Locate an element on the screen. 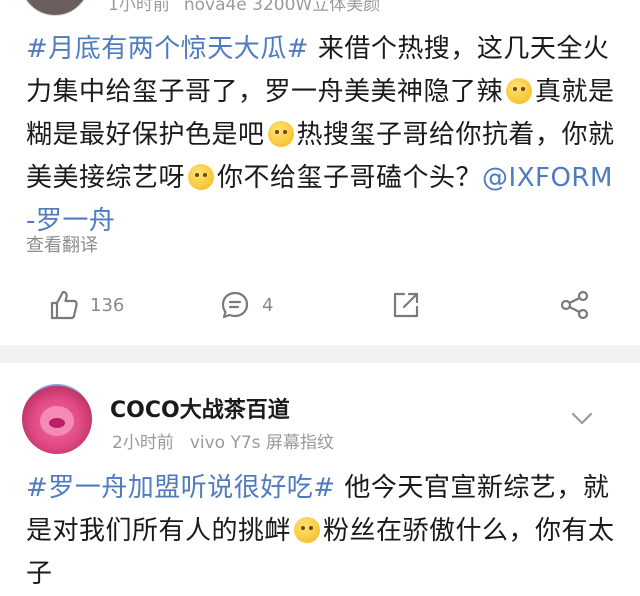 The width and height of the screenshot is (640, 596). comment-bubble-icon is located at coordinates (235, 305).